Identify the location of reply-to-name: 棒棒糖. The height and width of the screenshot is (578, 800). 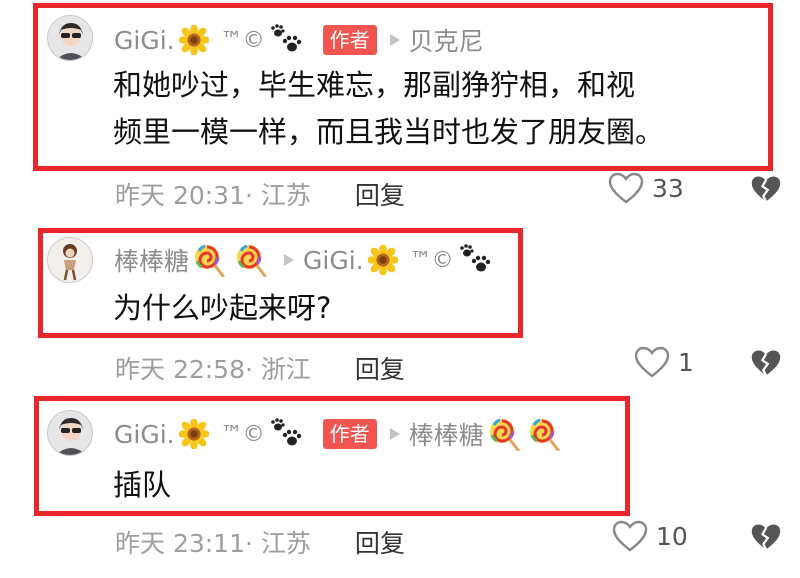
(446, 434).